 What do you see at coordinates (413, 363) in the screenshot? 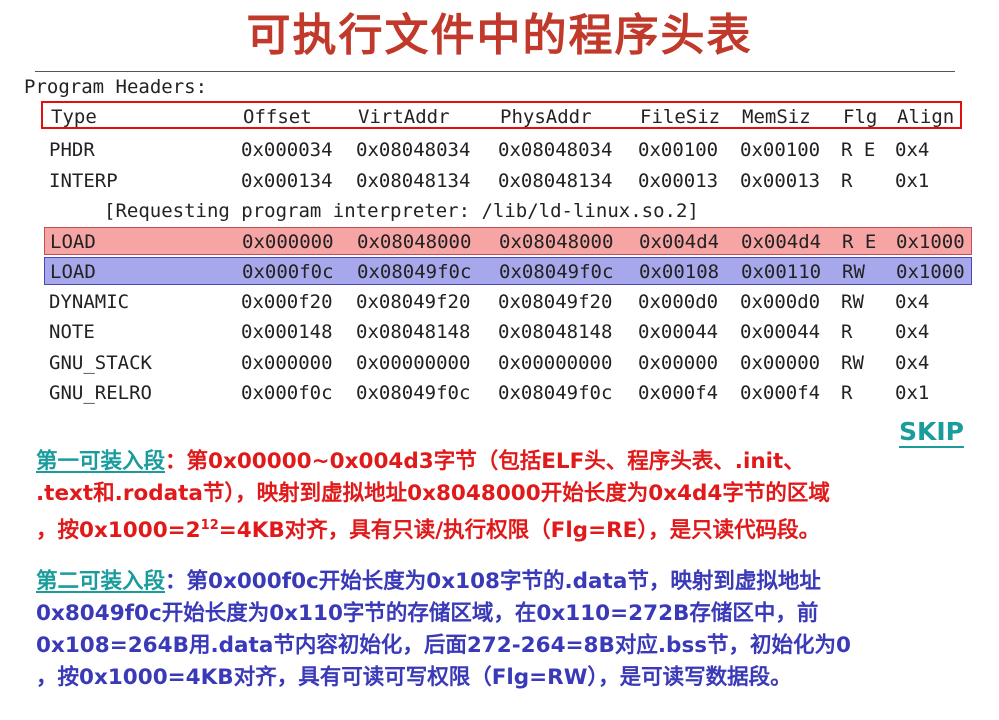
I see `cell-virtaddr: 0x00000000` at bounding box center [413, 363].